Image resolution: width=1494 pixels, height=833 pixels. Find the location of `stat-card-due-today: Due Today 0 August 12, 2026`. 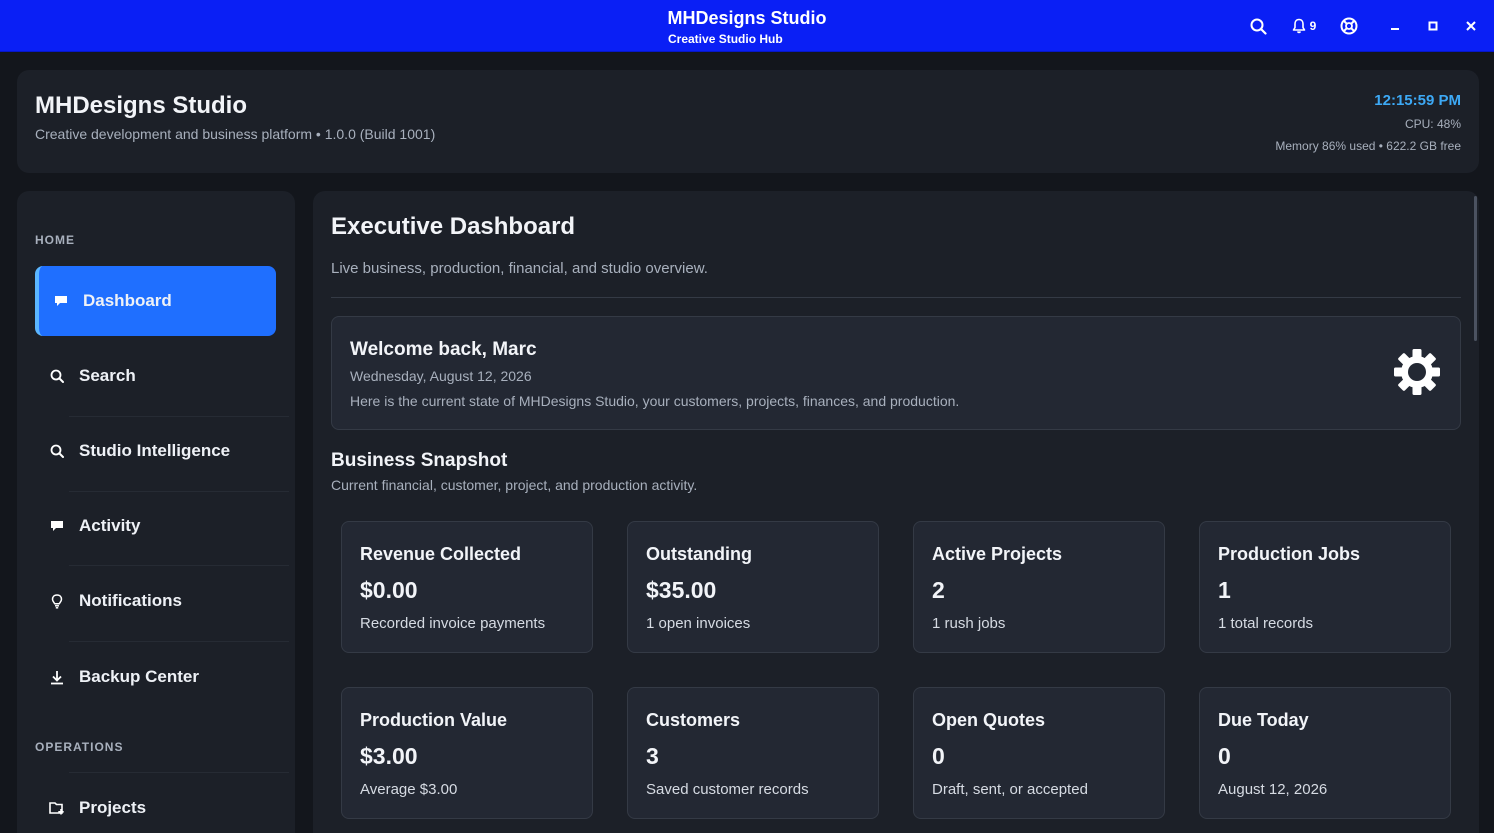

stat-card-due-today: Due Today 0 August 12, 2026 is located at coordinates (1325, 753).